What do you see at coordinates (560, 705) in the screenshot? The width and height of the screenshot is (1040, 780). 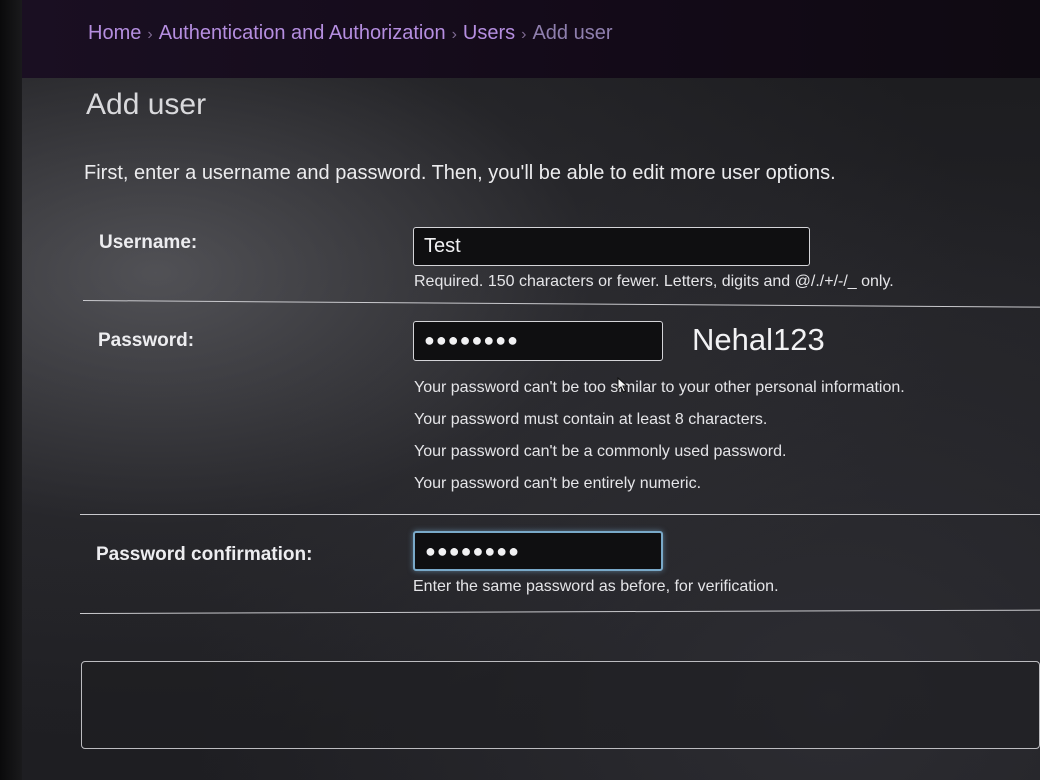 I see `submit-row-box` at bounding box center [560, 705].